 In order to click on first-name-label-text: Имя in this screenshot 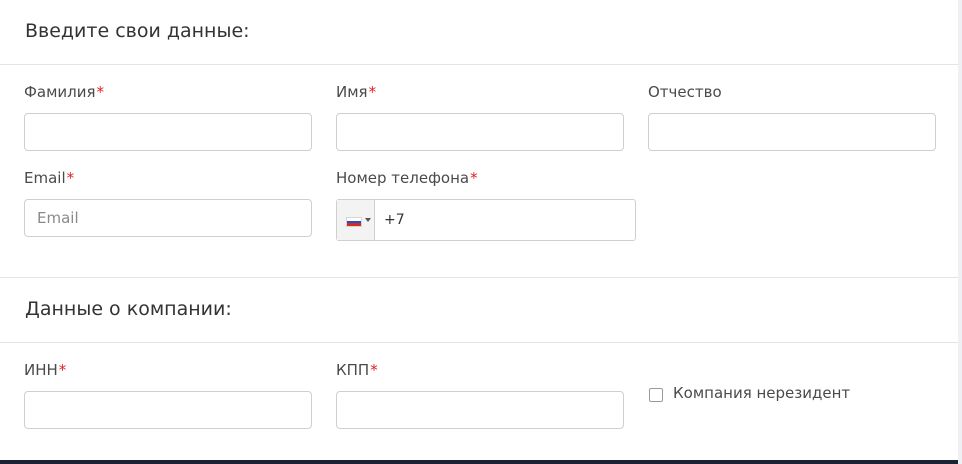, I will do `click(352, 92)`.